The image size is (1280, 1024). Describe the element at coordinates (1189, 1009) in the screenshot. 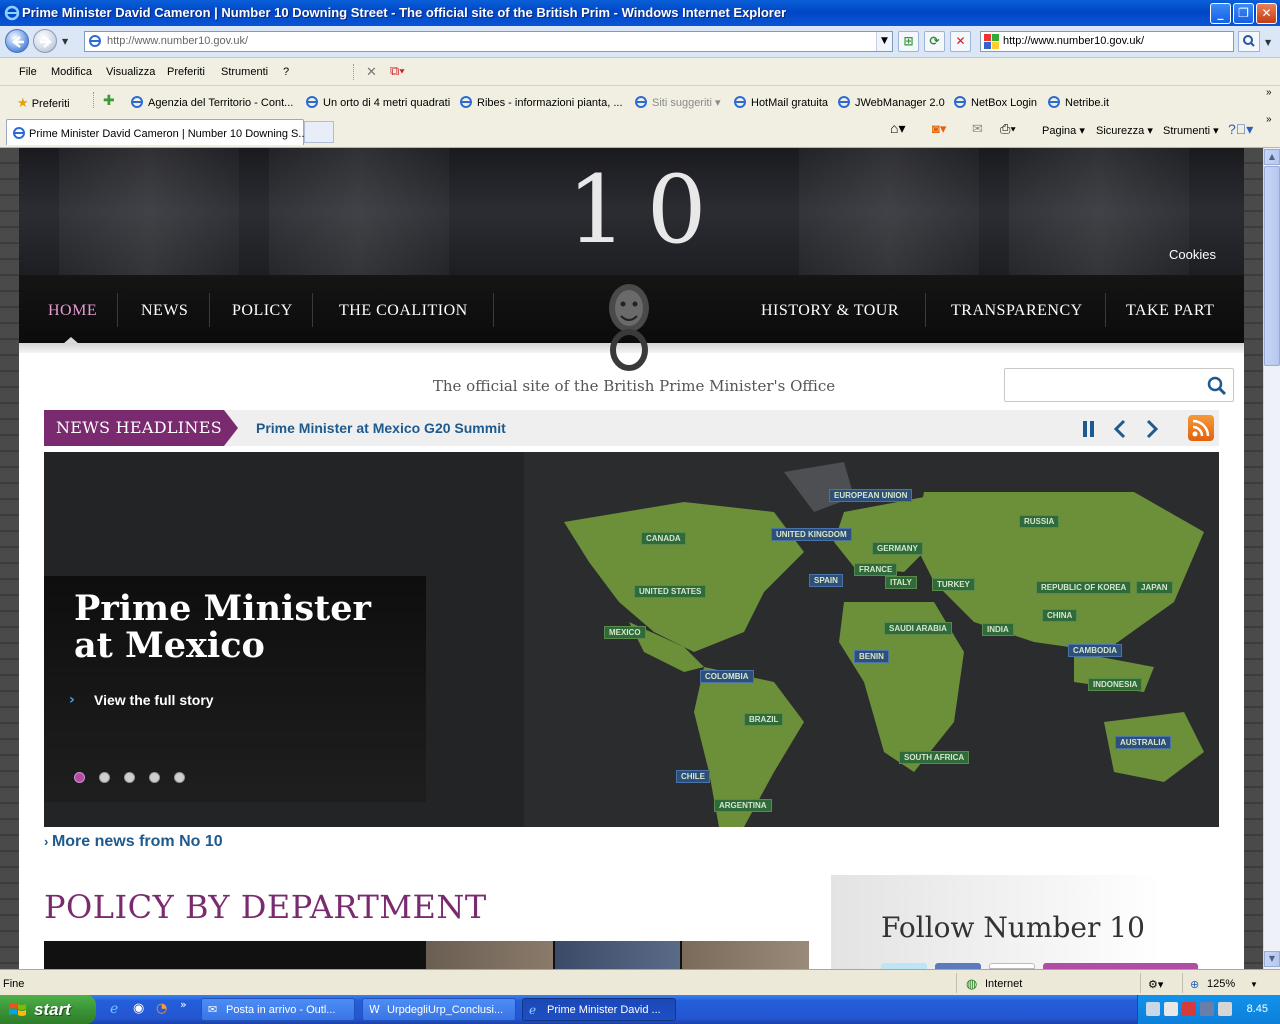

I see `antivirus-icon` at that location.